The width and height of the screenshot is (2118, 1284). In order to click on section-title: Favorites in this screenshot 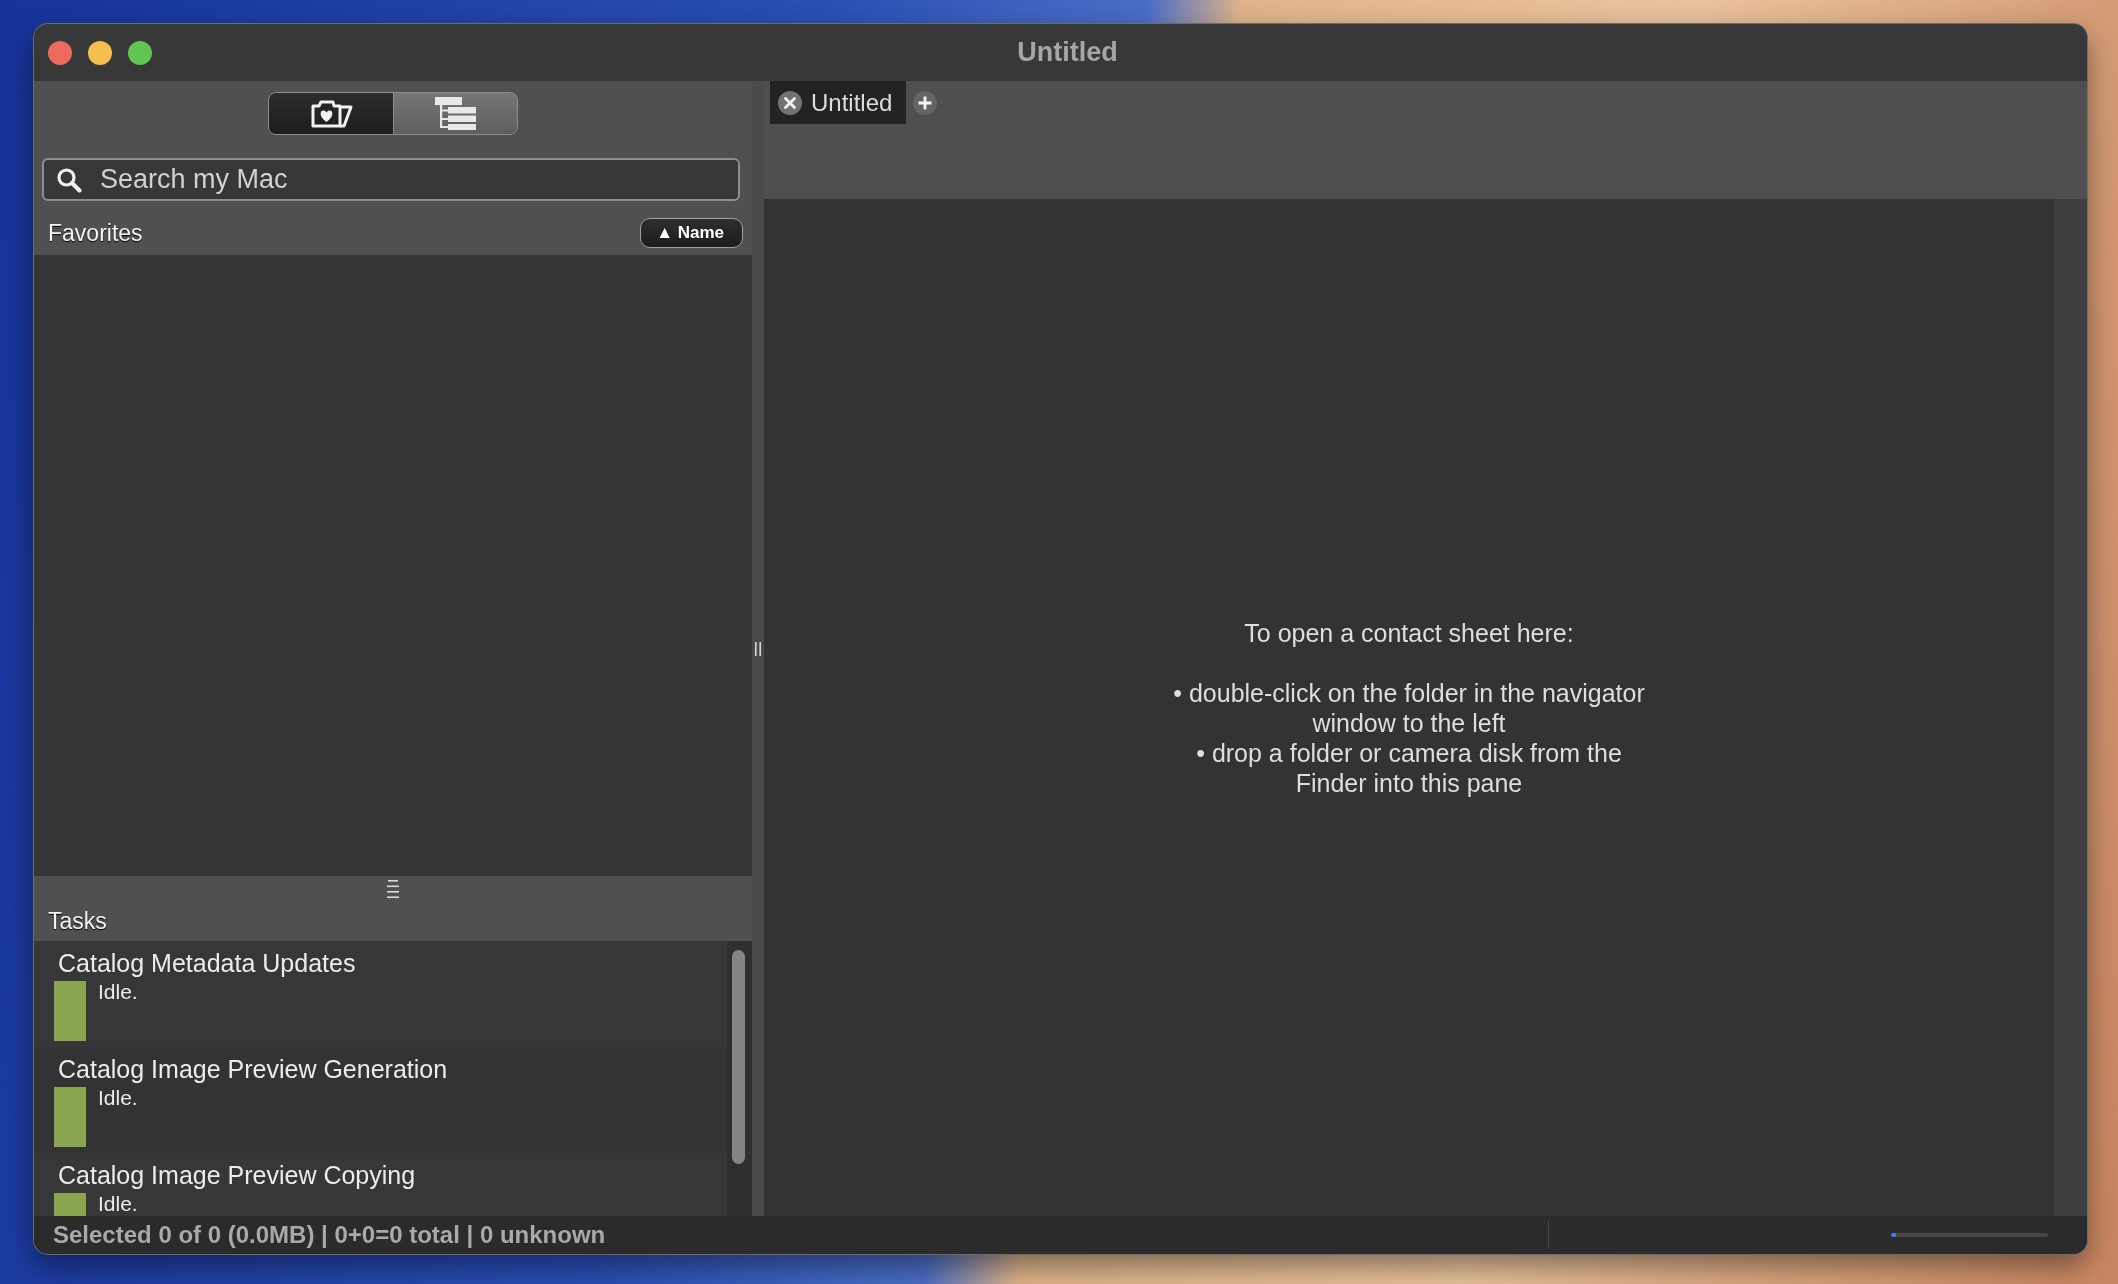, I will do `click(95, 233)`.